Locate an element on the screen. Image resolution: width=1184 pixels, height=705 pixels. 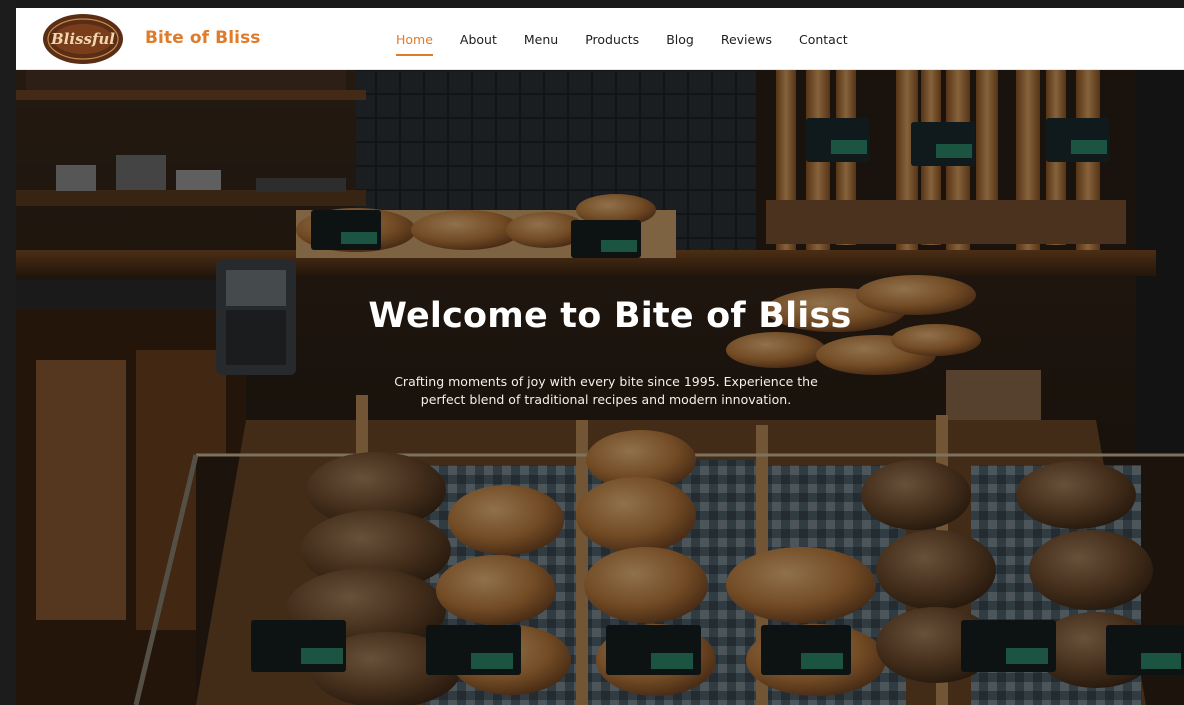
logo-icon: Blissful is located at coordinates (83, 39).